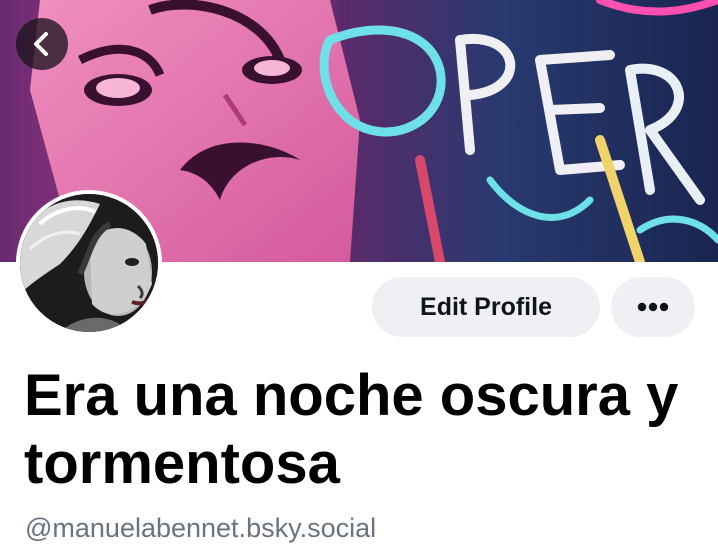 This screenshot has width=718, height=554. I want to click on avatar-image, so click(89, 263).